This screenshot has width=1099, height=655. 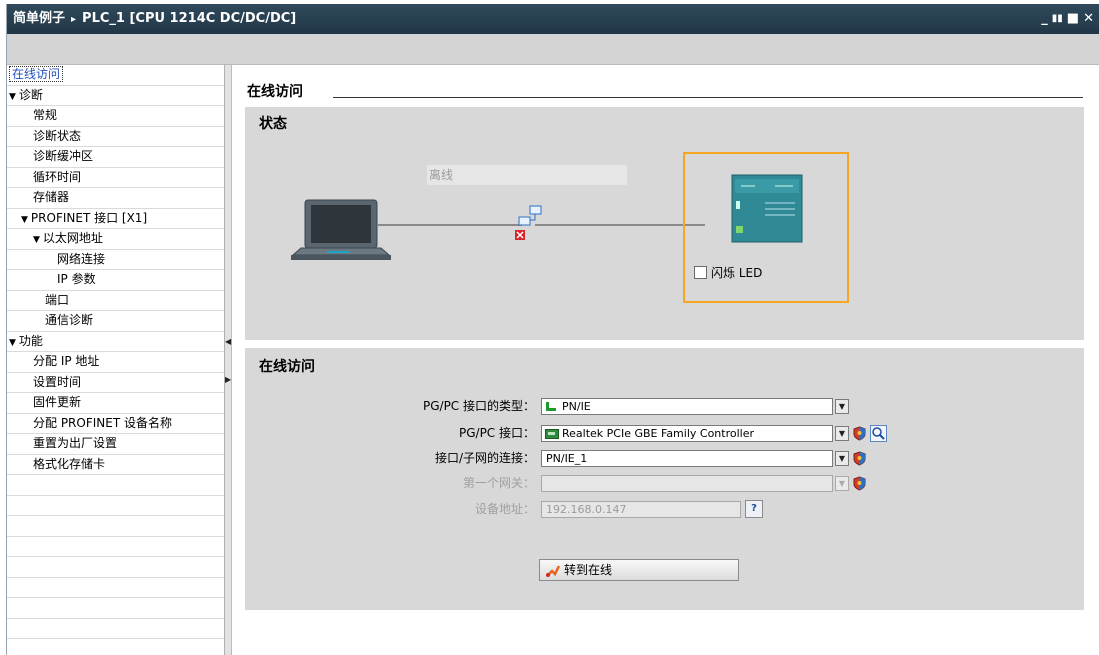 I want to click on sidebar-item-label: 分配 IP 地址, so click(x=66, y=361).